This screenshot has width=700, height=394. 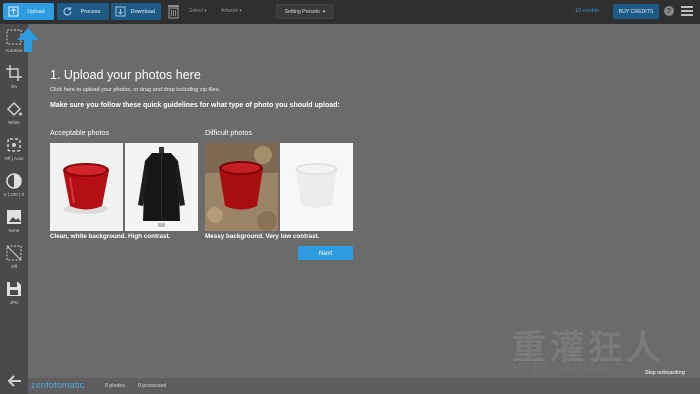 I want to click on acceptable-caption: Clean, white background. High contrast., so click(x=110, y=236).